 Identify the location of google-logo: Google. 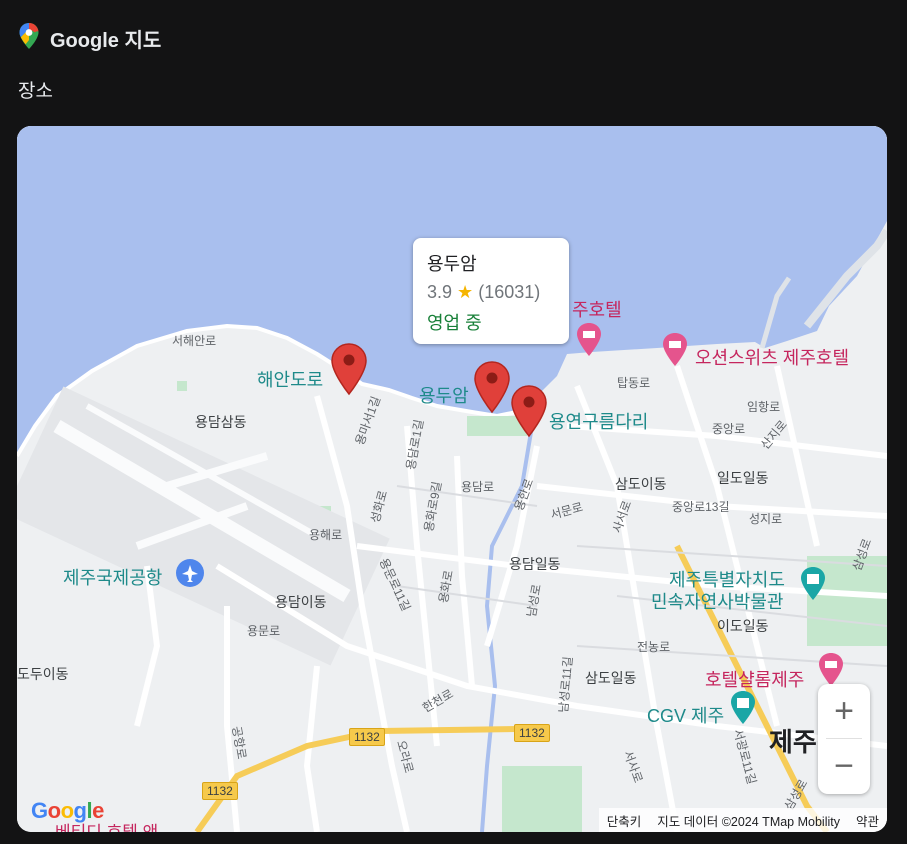
(67, 810).